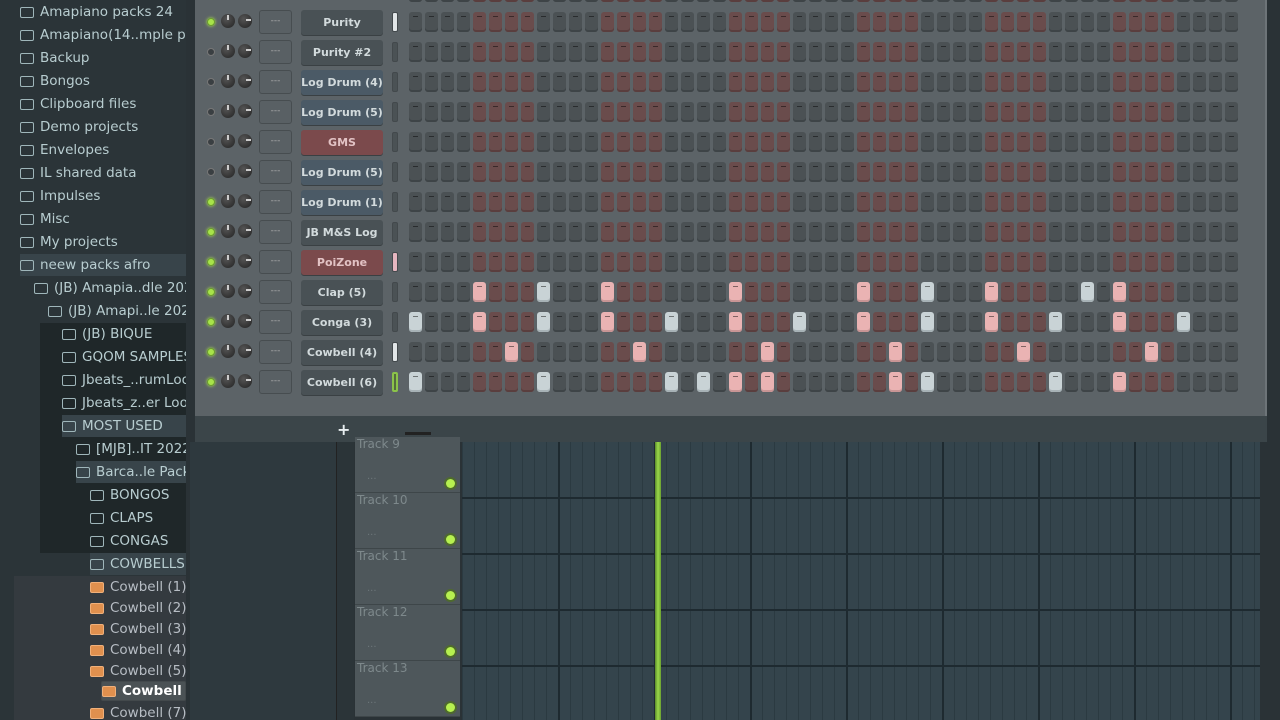 The width and height of the screenshot is (1280, 720). Describe the element at coordinates (138, 629) in the screenshot. I see `browser-file-item: Cowbell (3)` at that location.